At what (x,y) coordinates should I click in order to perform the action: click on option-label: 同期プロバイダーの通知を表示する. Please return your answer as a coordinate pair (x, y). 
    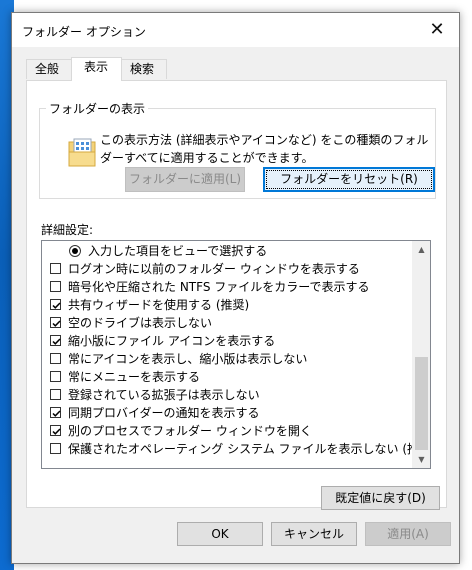
    Looking at the image, I should click on (164, 413).